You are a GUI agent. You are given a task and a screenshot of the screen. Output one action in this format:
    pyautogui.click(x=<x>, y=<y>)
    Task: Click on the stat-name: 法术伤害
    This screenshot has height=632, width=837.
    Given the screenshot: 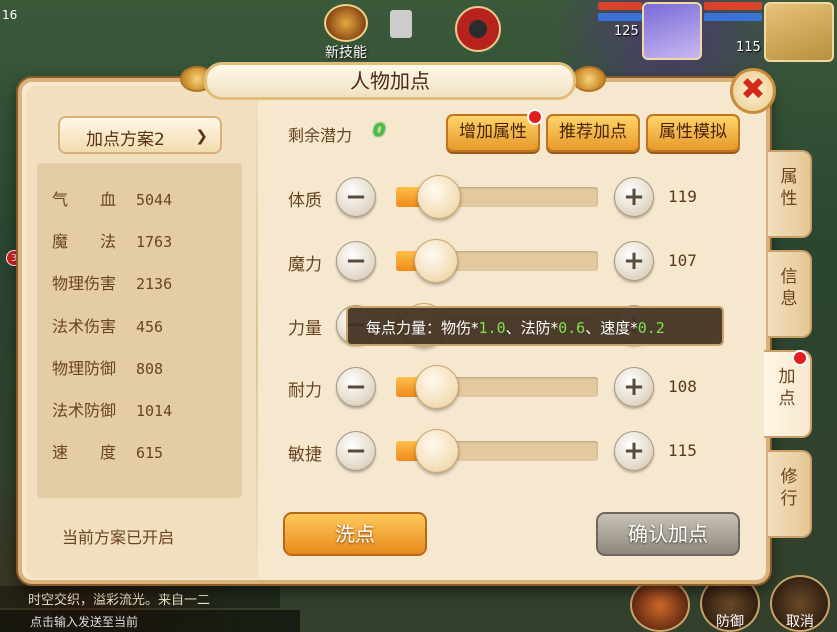 What is the action you would take?
    pyautogui.click(x=84, y=326)
    